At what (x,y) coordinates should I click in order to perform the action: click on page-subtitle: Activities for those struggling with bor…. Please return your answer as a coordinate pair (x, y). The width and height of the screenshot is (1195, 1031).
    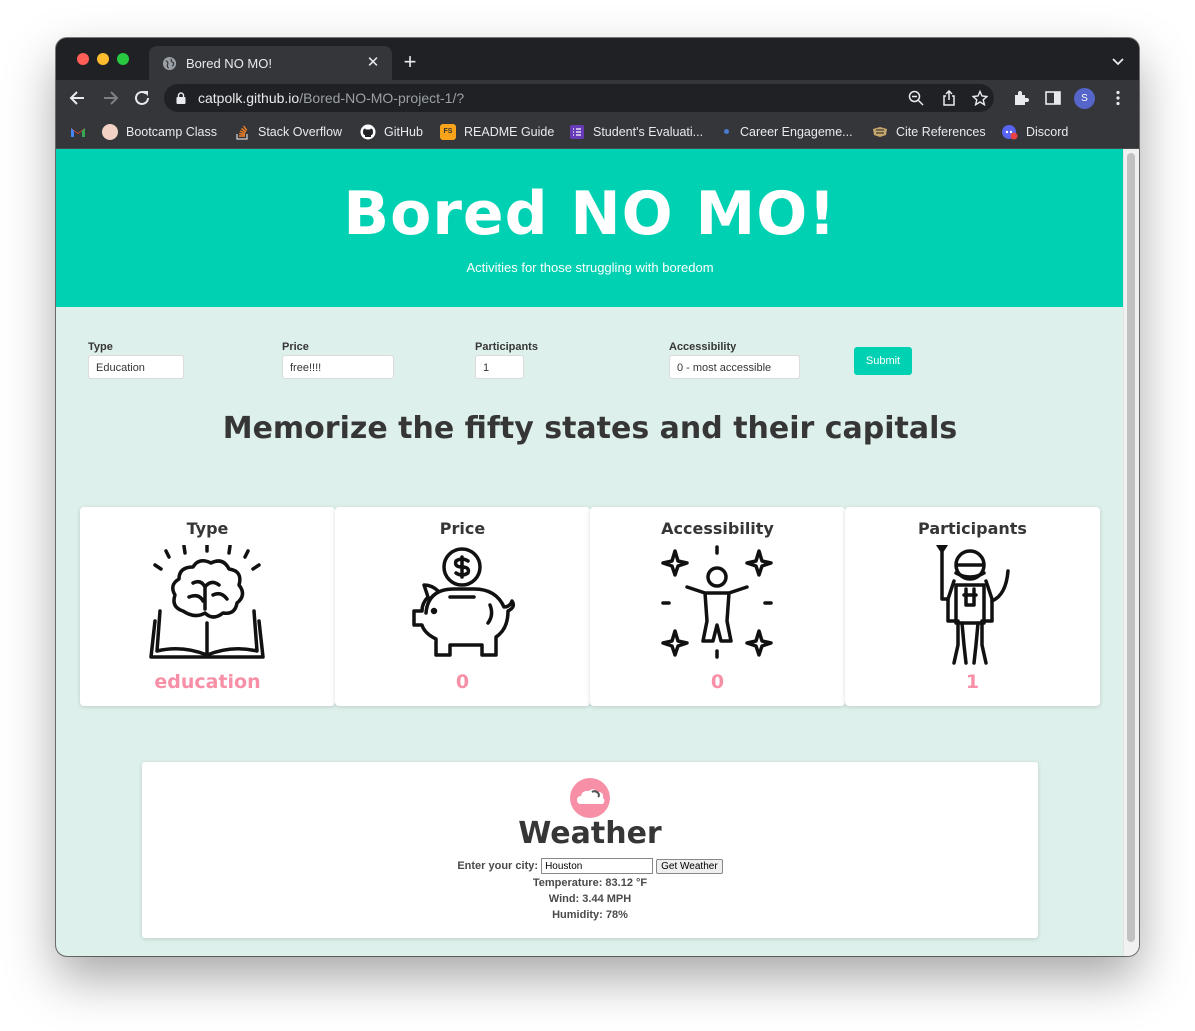
    Looking at the image, I should click on (590, 267).